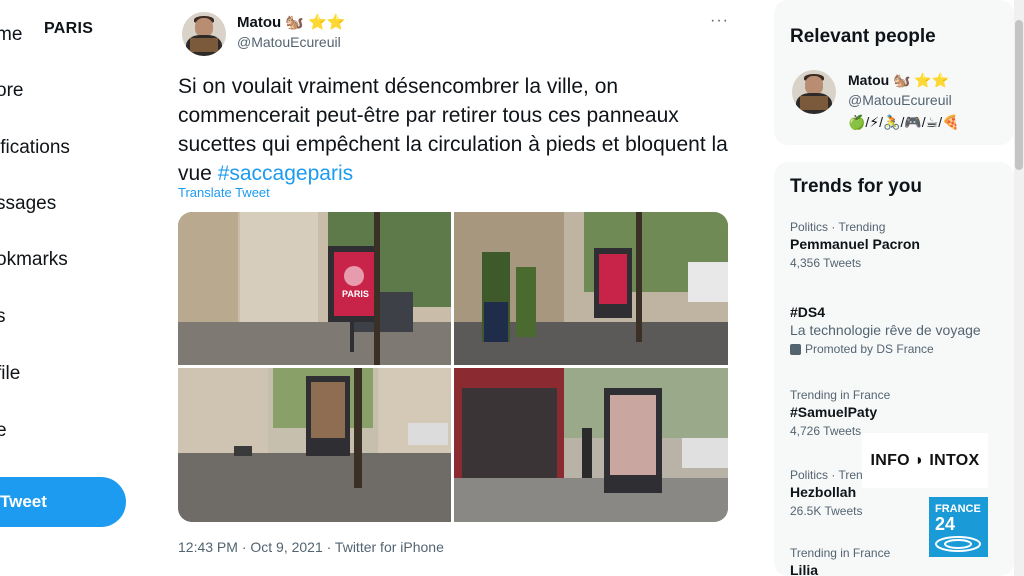  I want to click on hashtag-link: #saccageparis, so click(285, 173).